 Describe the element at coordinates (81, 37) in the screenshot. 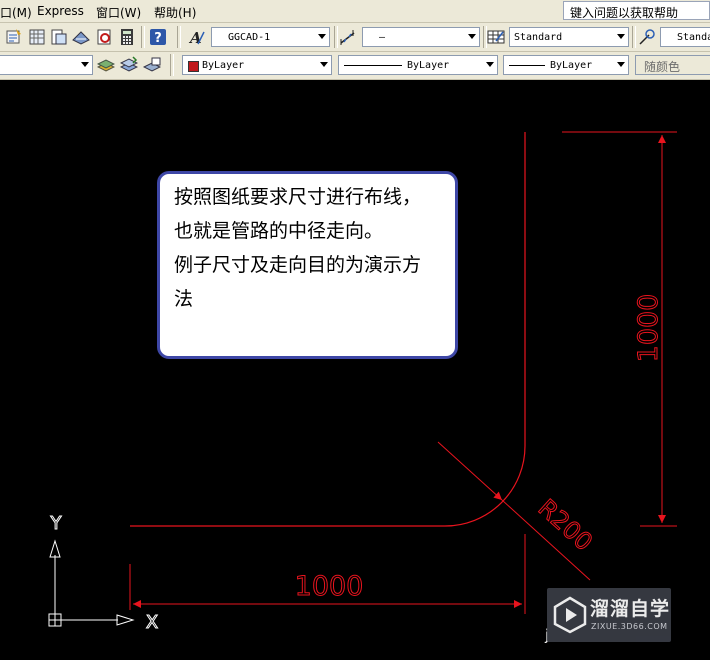

I see `sheet-set-icon` at that location.